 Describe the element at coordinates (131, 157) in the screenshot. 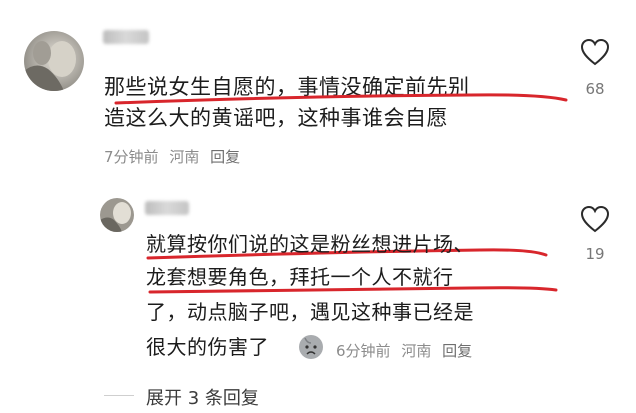

I see `comment-time: 7分钟前` at that location.